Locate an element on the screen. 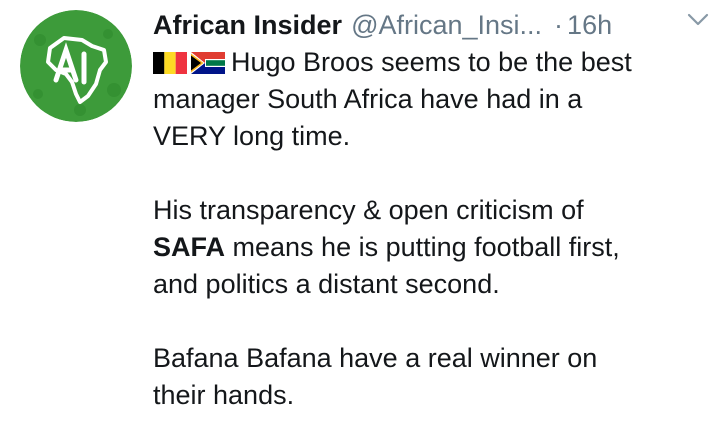  safa-bold-text: SAFA is located at coordinates (189, 247).